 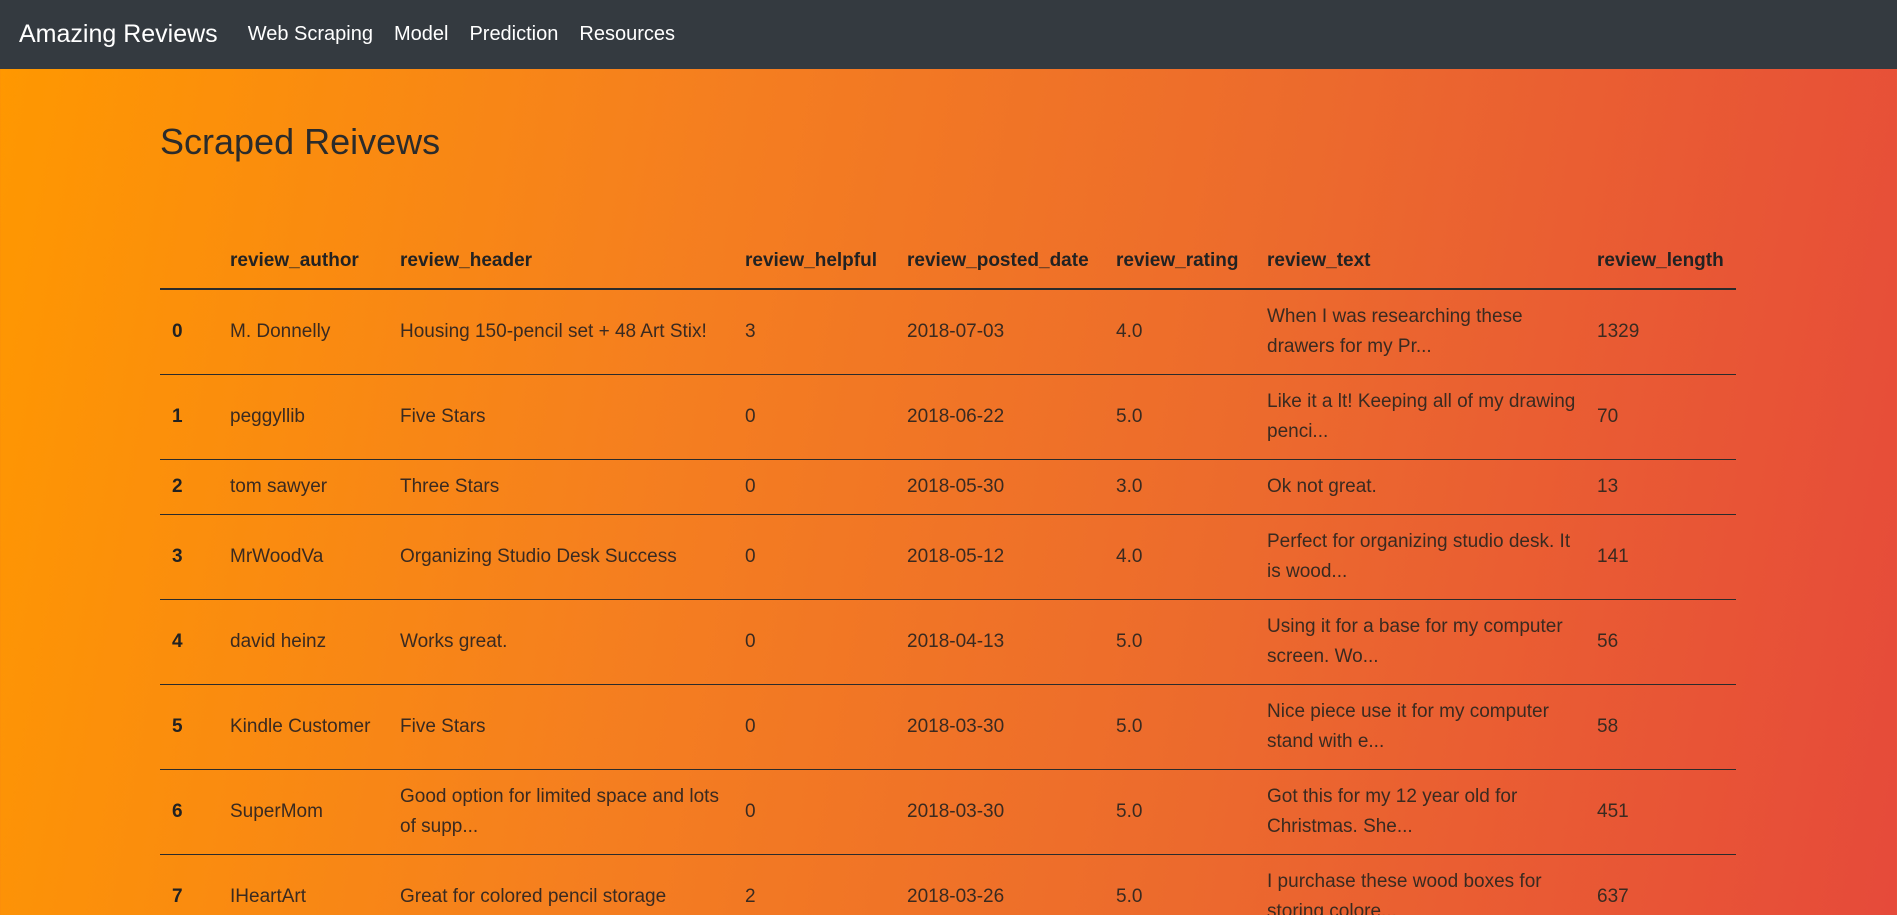 What do you see at coordinates (190, 884) in the screenshot?
I see `row-index: 7` at bounding box center [190, 884].